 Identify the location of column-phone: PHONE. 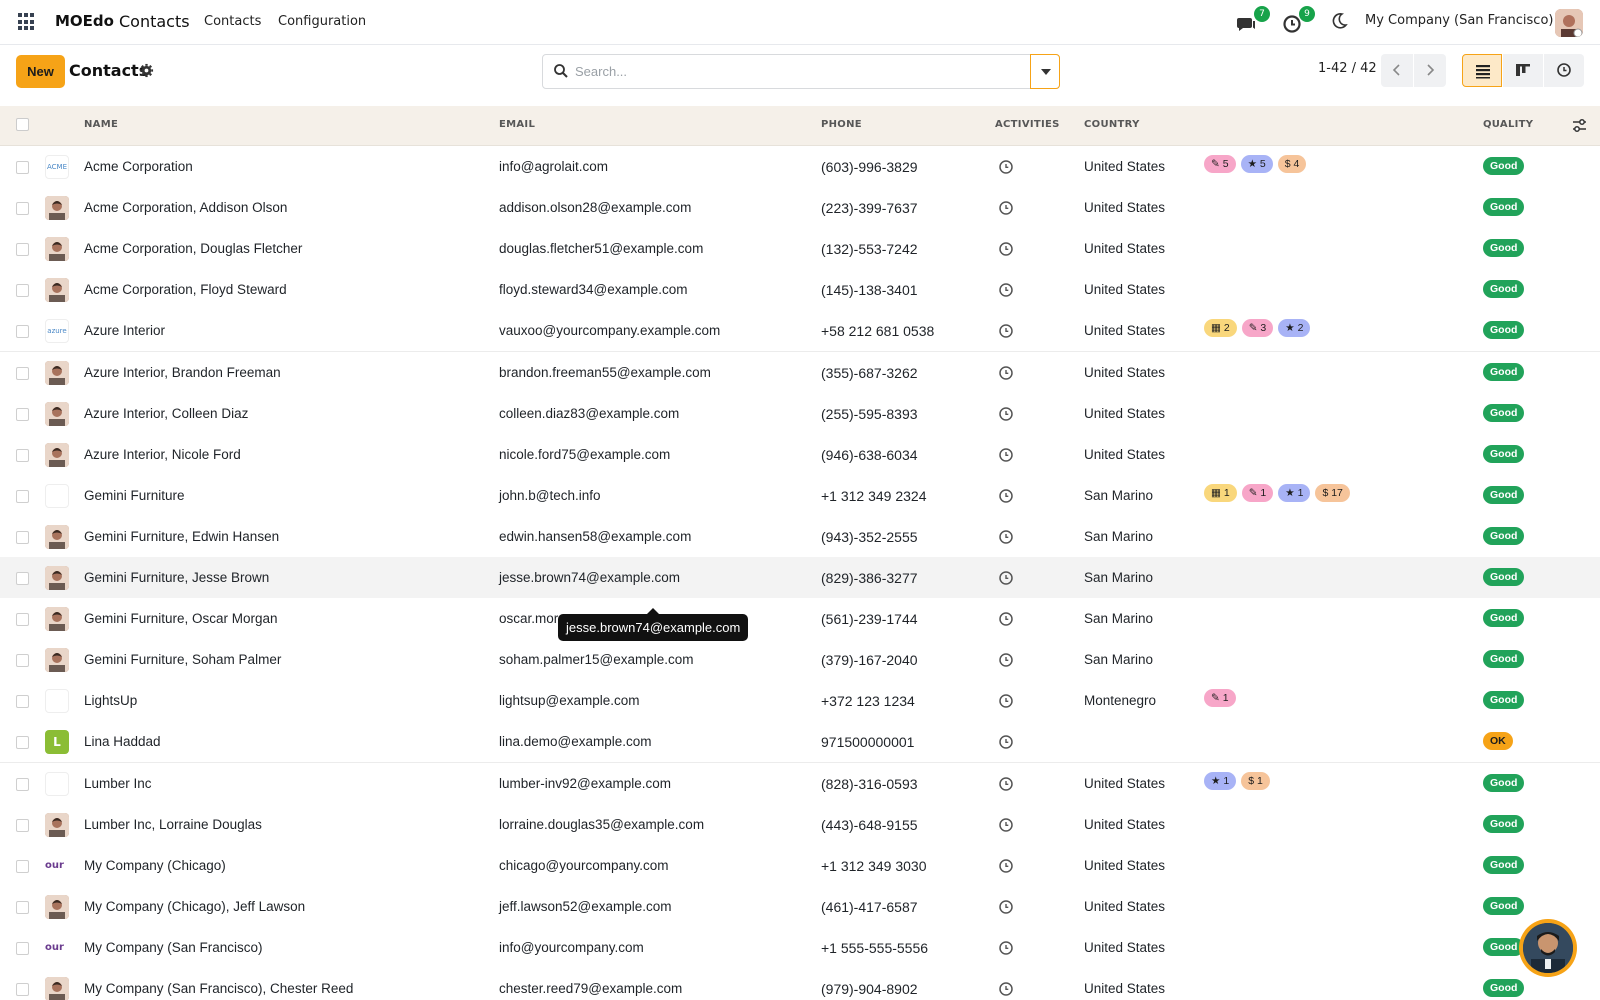
(841, 124).